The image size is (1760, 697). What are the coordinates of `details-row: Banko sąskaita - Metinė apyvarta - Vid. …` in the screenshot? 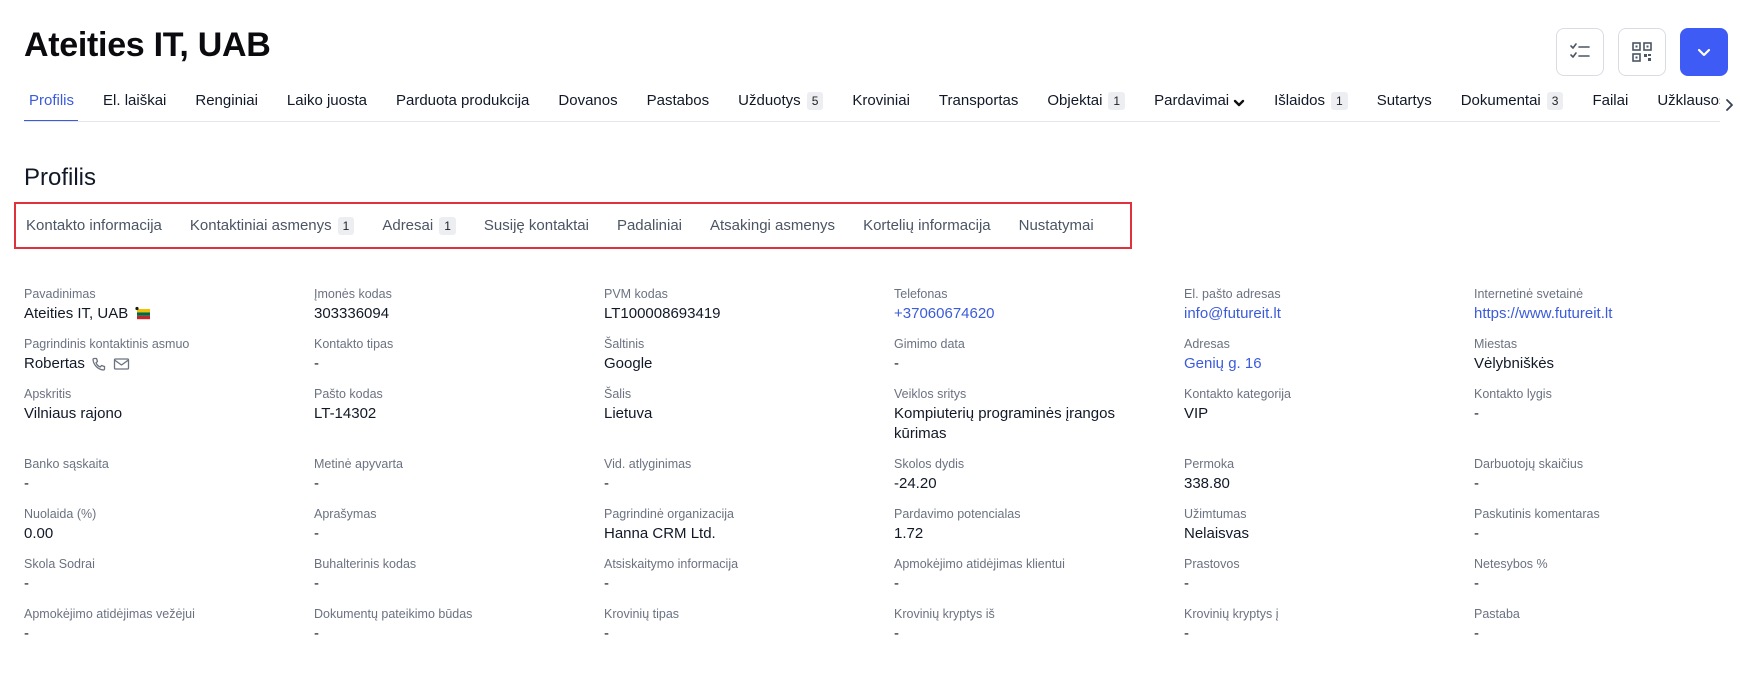 It's located at (884, 481).